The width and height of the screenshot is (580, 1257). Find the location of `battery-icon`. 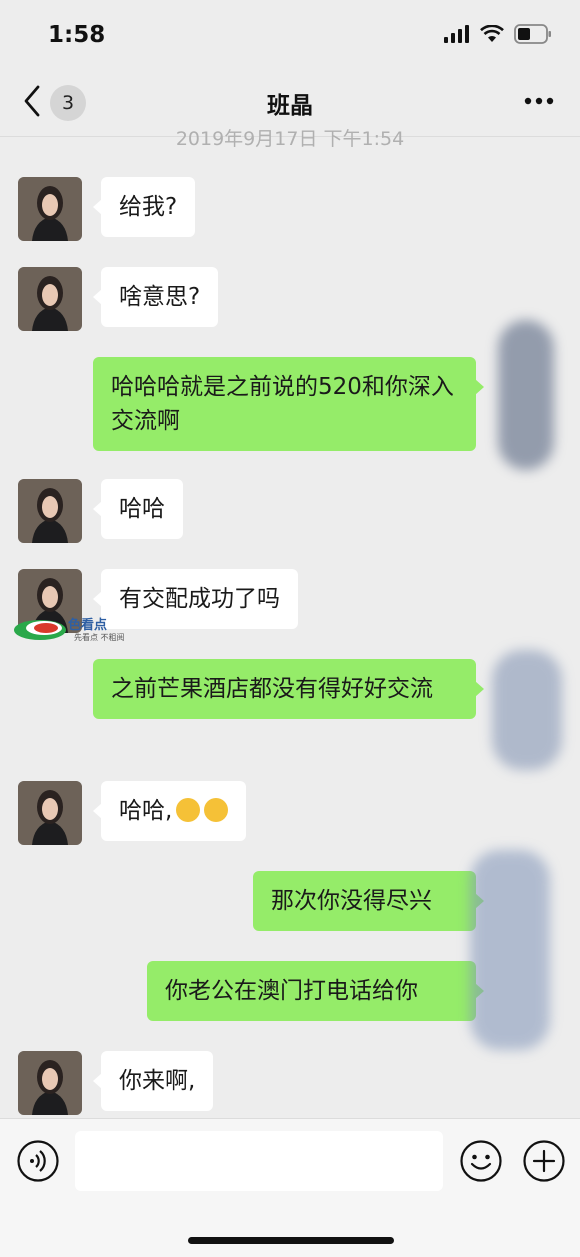

battery-icon is located at coordinates (533, 36).